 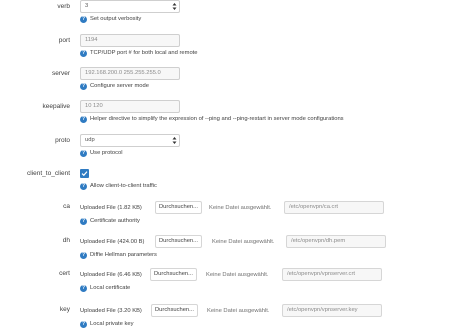 What do you see at coordinates (130, 140) in the screenshot?
I see `proto-select: udp` at bounding box center [130, 140].